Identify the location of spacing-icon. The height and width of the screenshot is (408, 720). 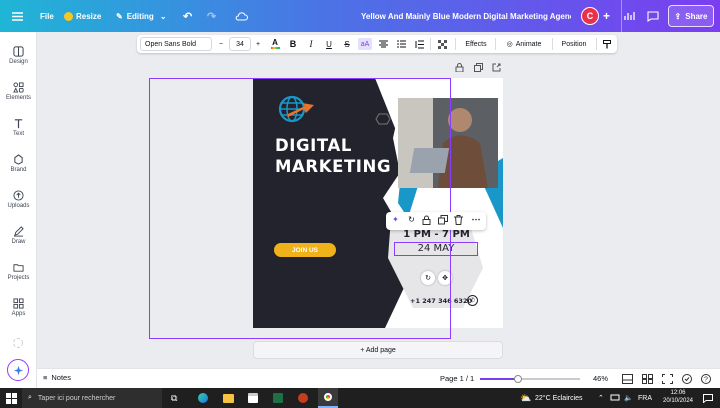
(419, 44).